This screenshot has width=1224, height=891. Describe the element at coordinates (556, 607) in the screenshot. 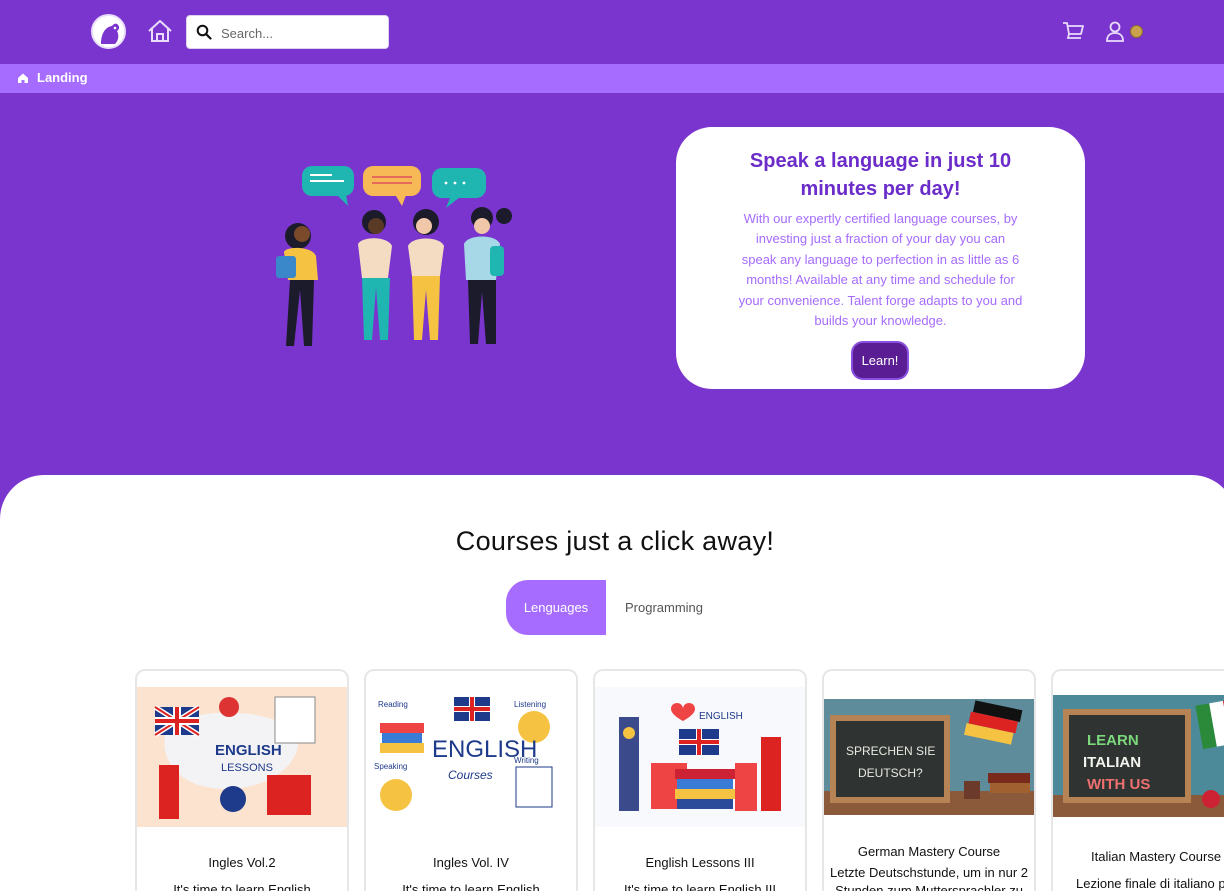

I see `tab-languages: Lenguages` at that location.